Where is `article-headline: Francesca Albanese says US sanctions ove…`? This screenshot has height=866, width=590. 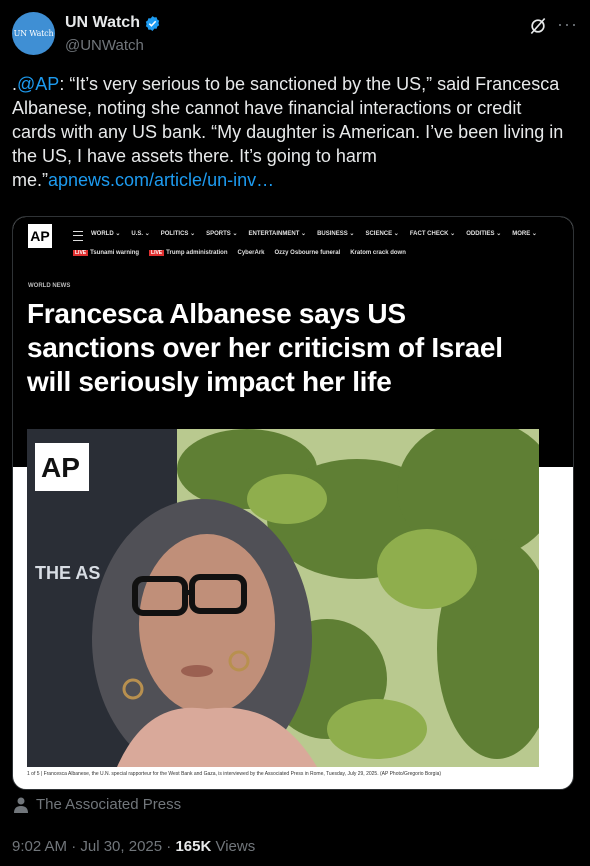 article-headline: Francesca Albanese says US sanctions ove… is located at coordinates (265, 347).